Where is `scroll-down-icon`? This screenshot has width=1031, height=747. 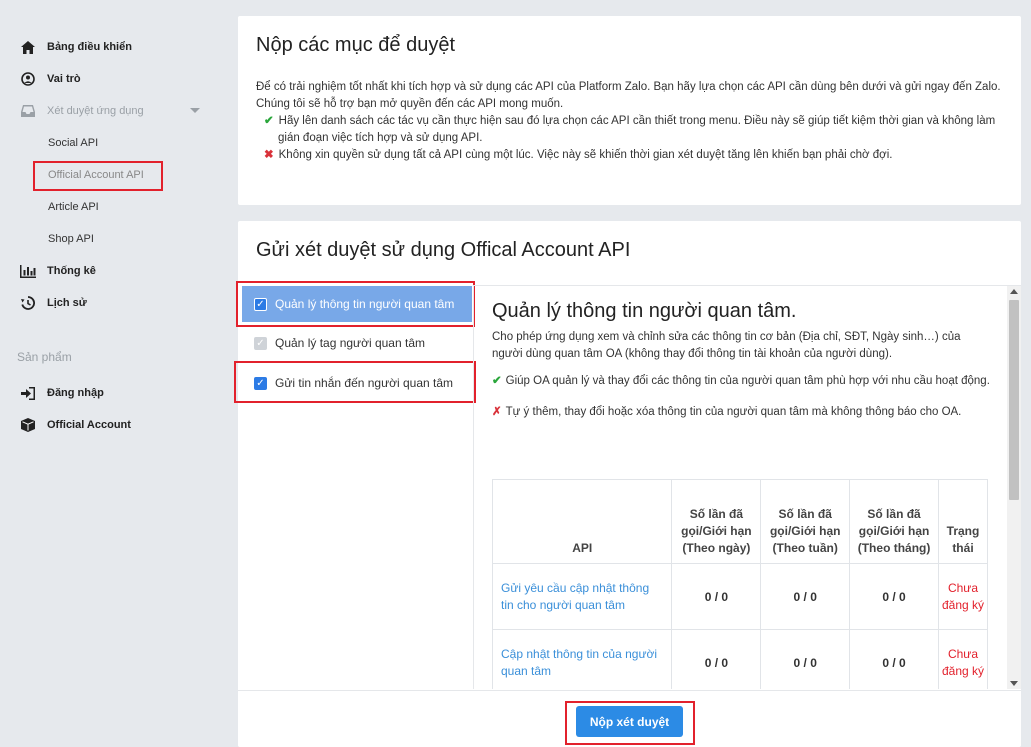 scroll-down-icon is located at coordinates (1014, 683).